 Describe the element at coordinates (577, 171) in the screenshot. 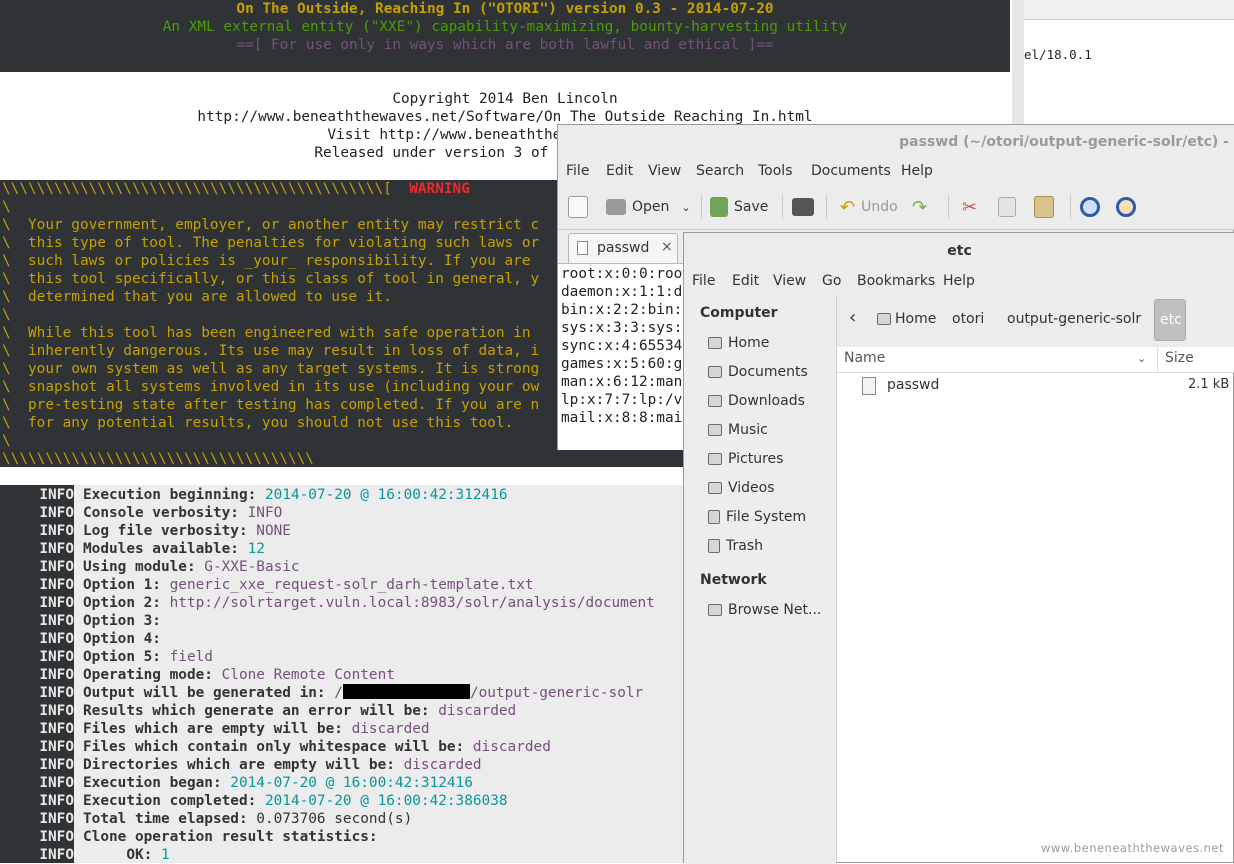

I see `gedit-menu-file: File` at that location.